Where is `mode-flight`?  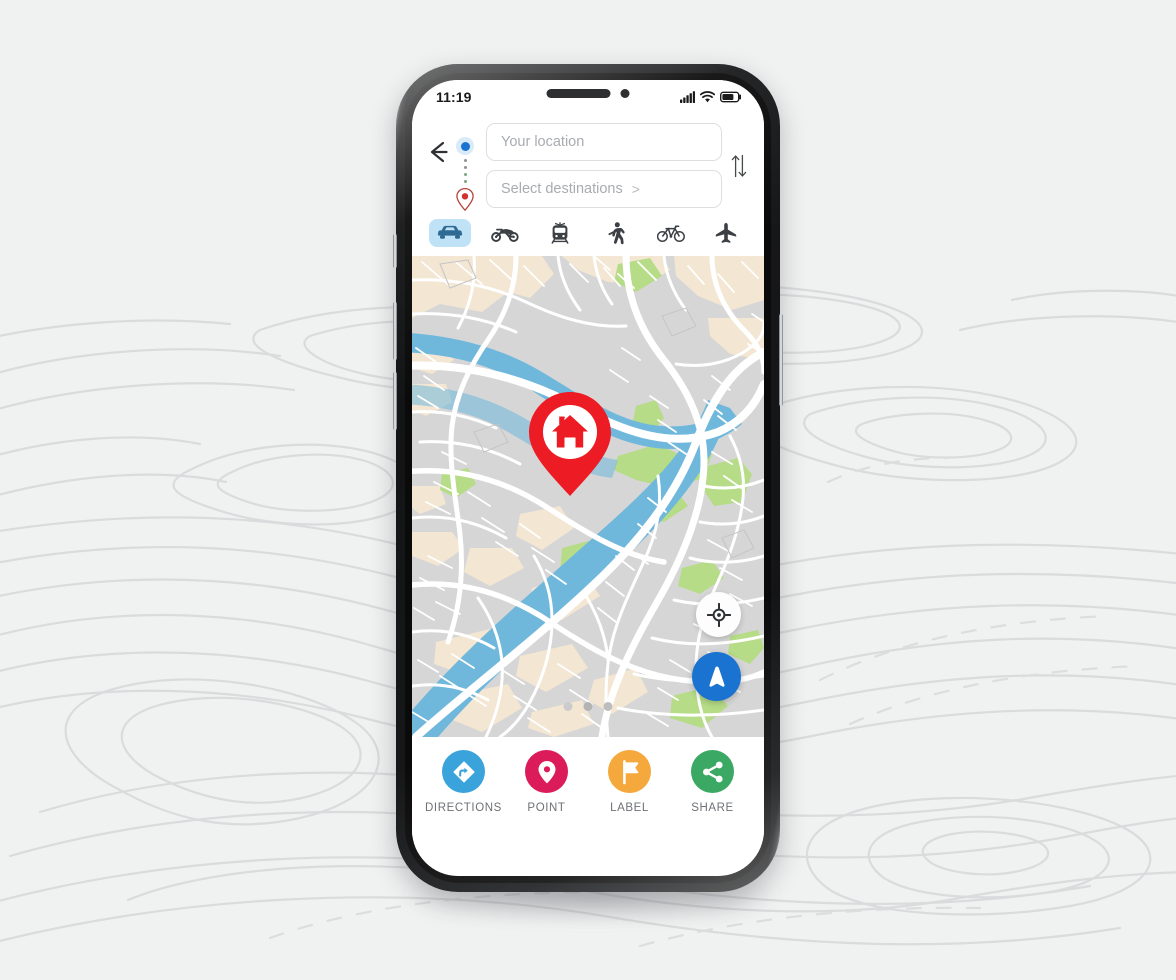
mode-flight is located at coordinates (726, 233).